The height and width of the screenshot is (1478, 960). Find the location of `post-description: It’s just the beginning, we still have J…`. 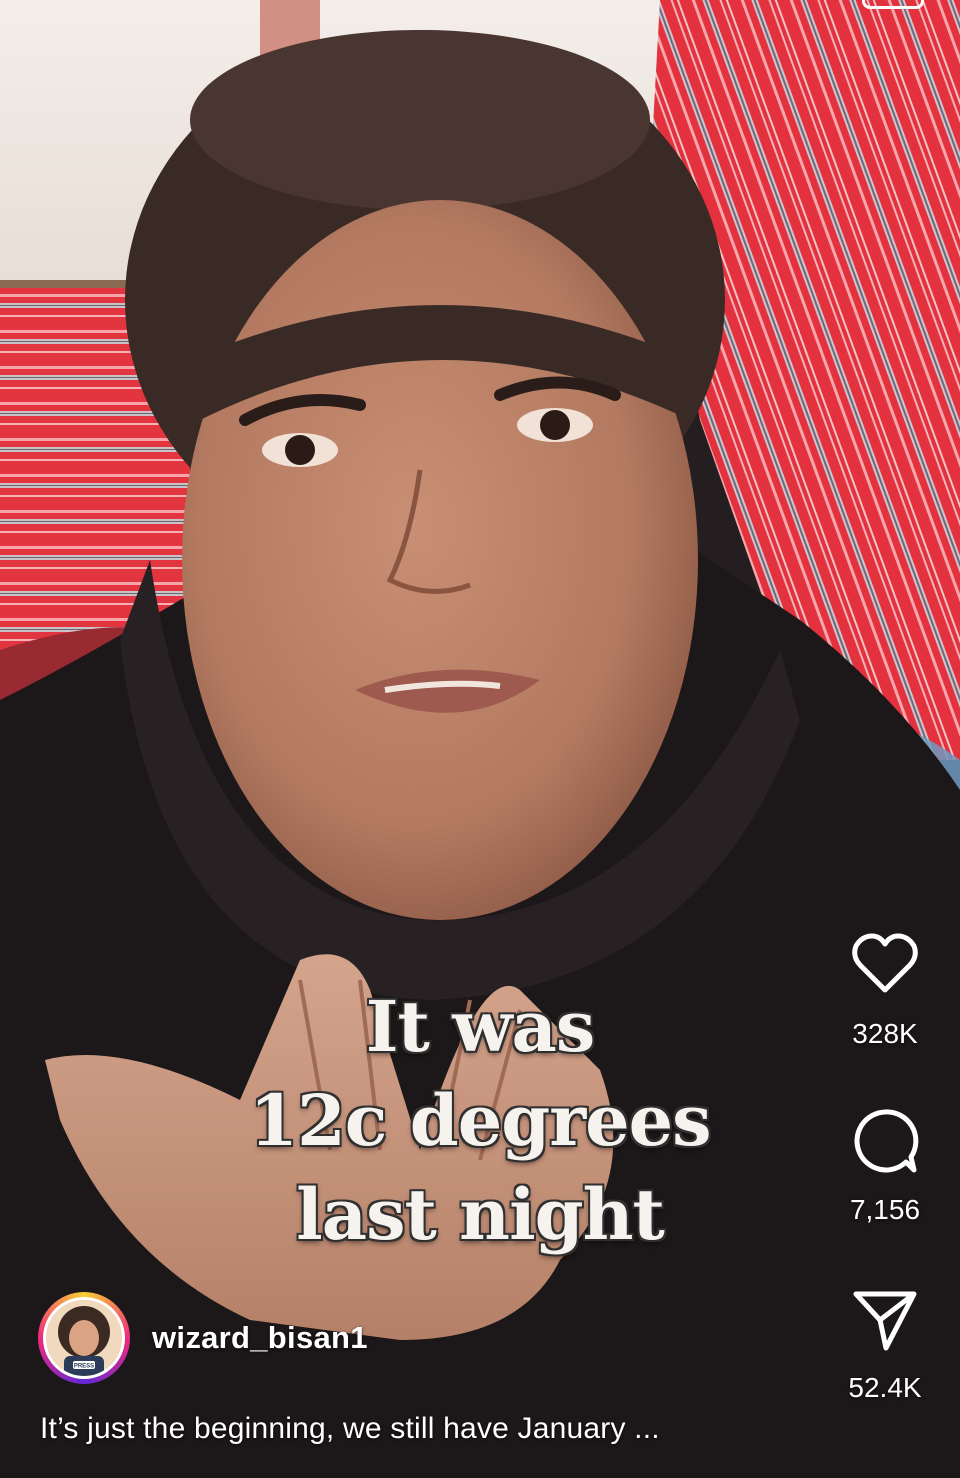

post-description: It’s just the beginning, we still have J… is located at coordinates (350, 1429).